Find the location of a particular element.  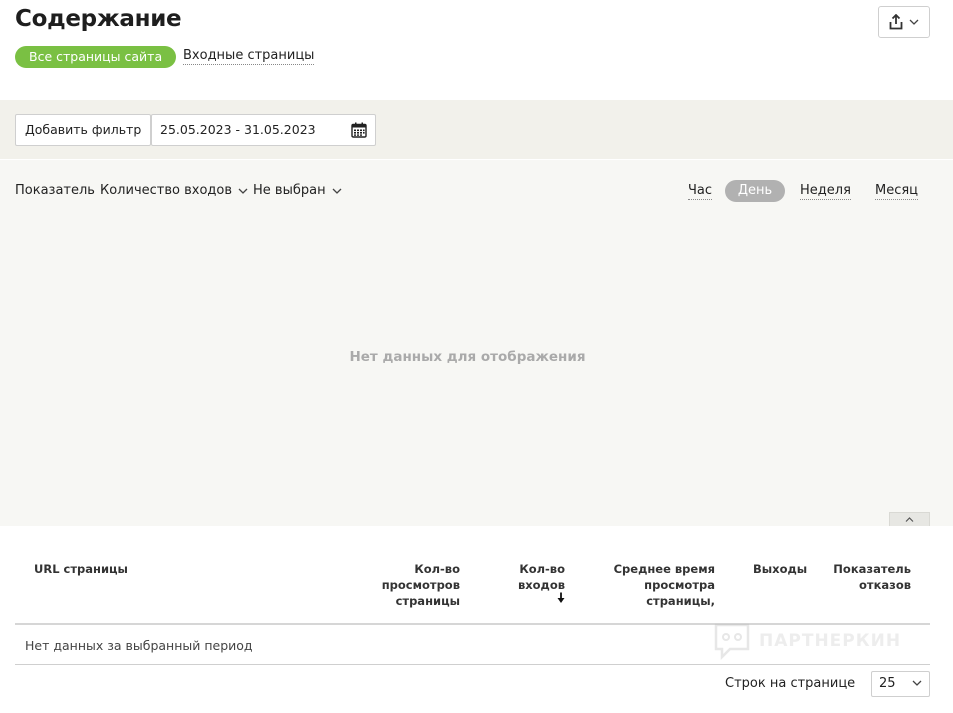

collapse-chart-button is located at coordinates (909, 519).